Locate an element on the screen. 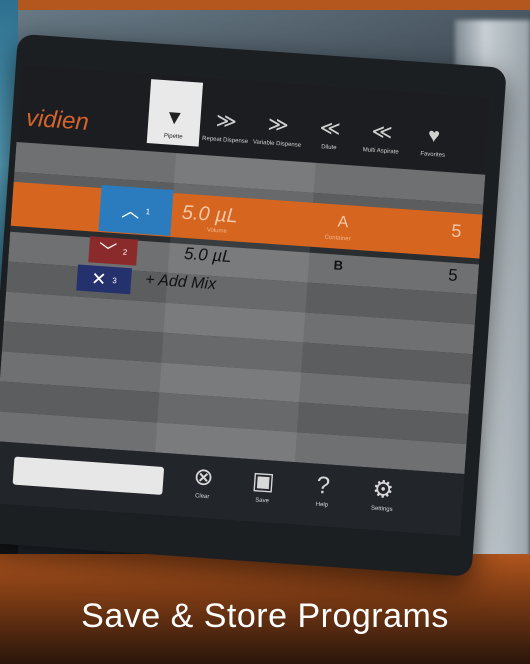  step1-volume: 5.0 µL is located at coordinates (209, 215).